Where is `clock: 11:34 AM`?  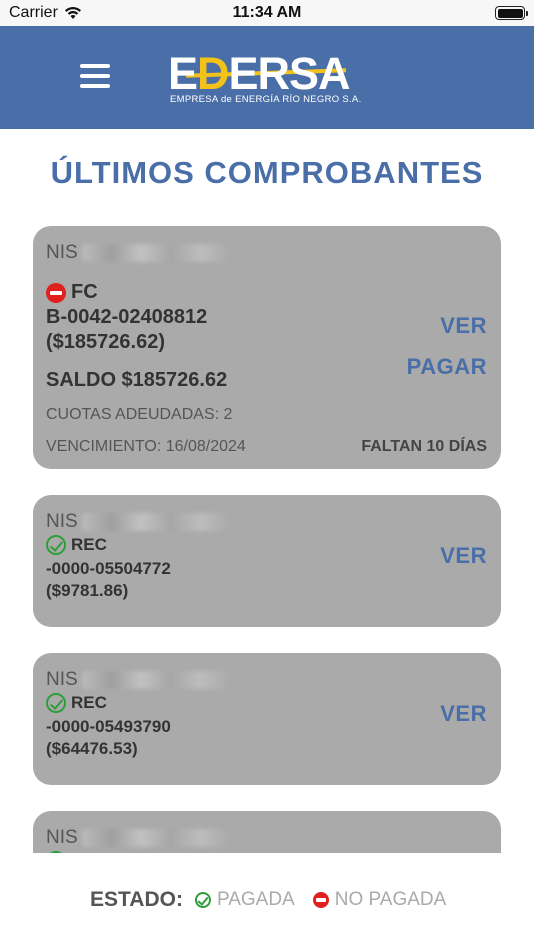 clock: 11:34 AM is located at coordinates (267, 12).